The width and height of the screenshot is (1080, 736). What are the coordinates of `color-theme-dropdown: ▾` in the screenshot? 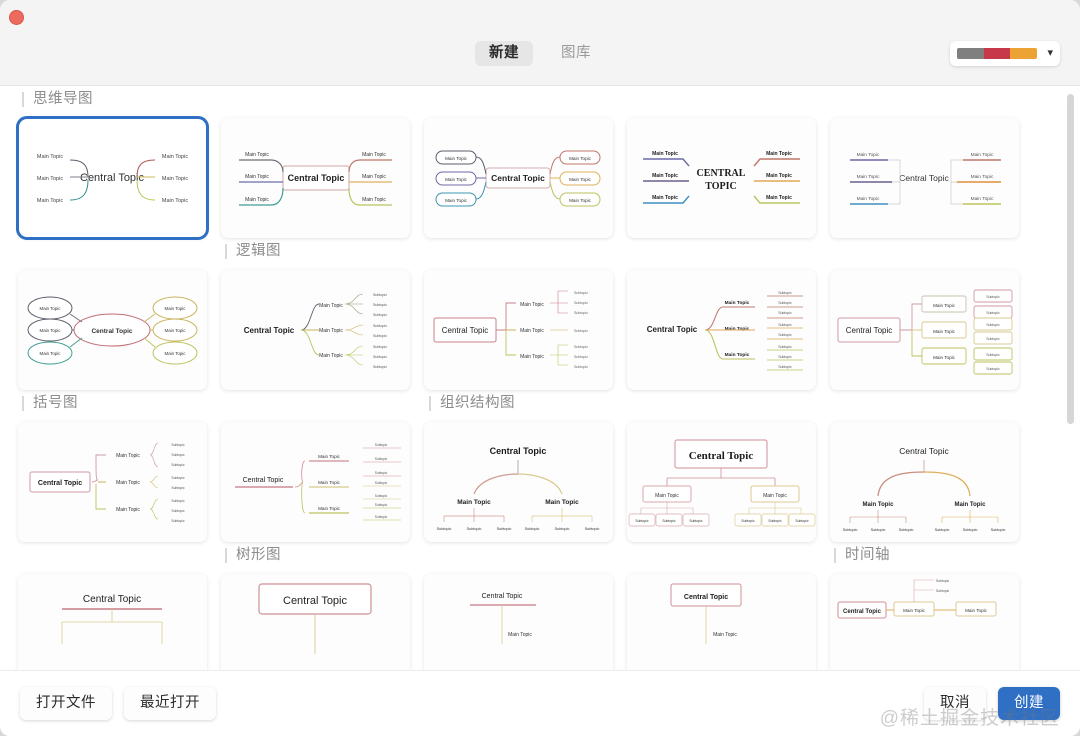 It's located at (1005, 53).